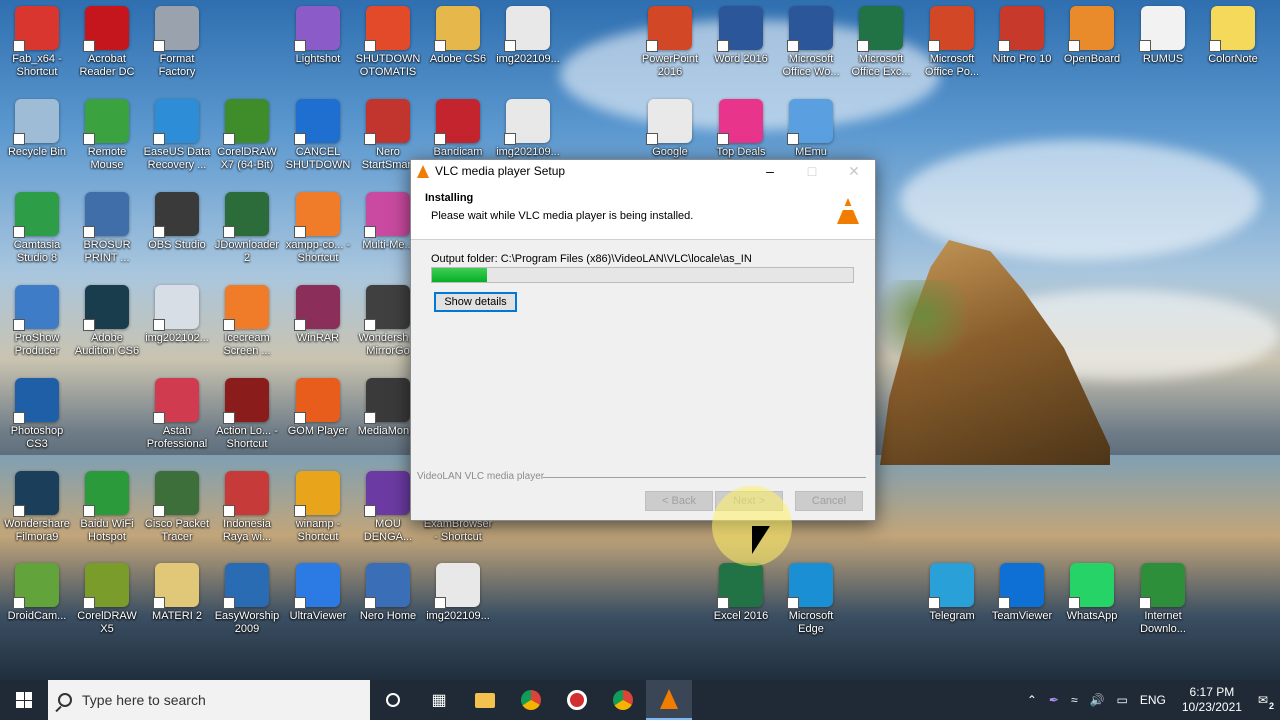 This screenshot has width=1280, height=720. Describe the element at coordinates (177, 222) in the screenshot. I see `desktop-icon: OBS Studio` at that location.